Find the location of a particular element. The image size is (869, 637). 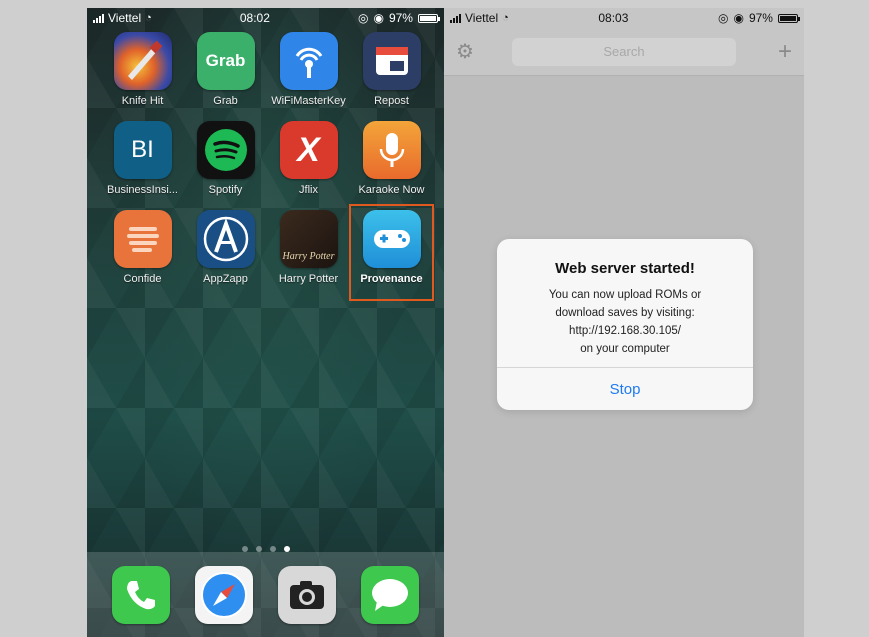

harry-potter-logo-text: Harry Potter is located at coordinates (308, 256).